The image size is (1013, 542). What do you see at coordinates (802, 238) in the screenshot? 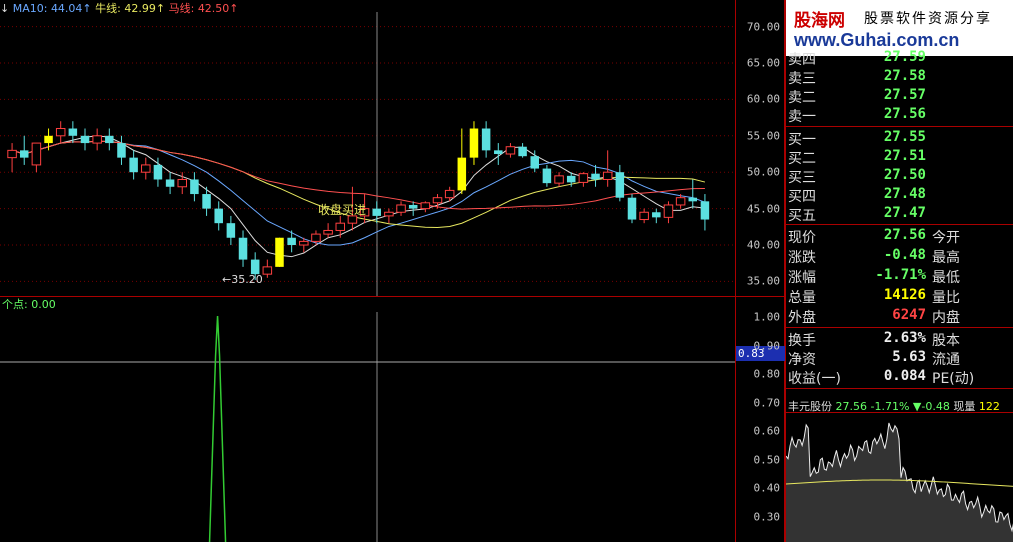
I see `stat-label: 现价` at bounding box center [802, 238].